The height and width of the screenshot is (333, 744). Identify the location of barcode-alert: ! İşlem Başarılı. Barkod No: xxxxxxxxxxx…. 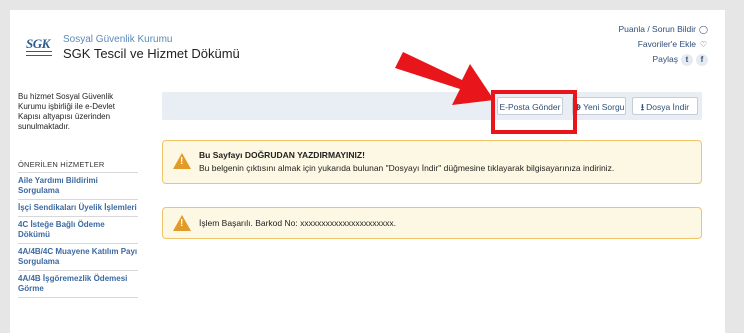
(432, 223).